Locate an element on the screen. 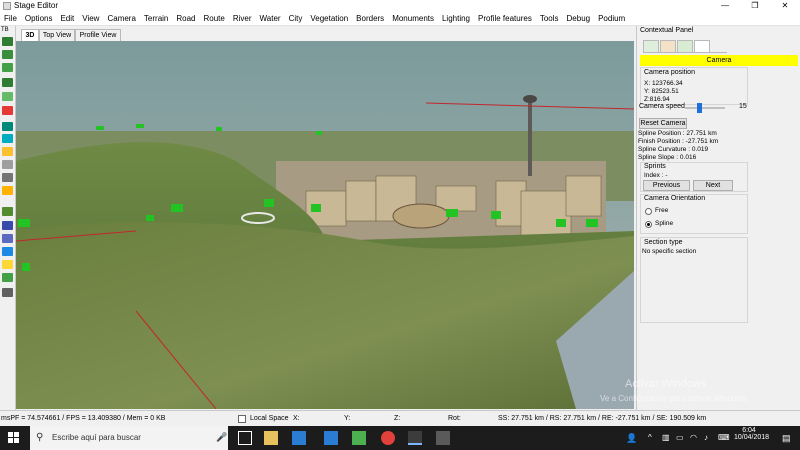 This screenshot has height=450, width=800. menu-road: Road is located at coordinates (185, 19).